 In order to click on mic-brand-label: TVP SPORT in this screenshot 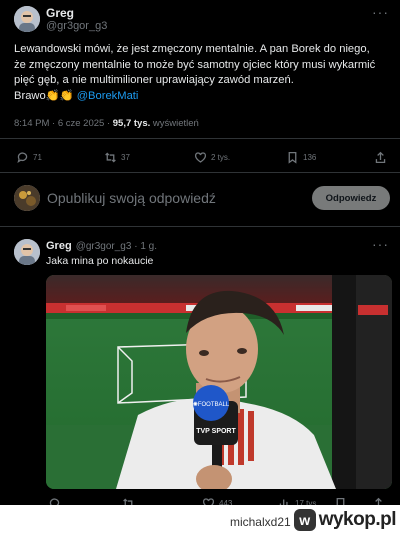, I will do `click(216, 431)`.